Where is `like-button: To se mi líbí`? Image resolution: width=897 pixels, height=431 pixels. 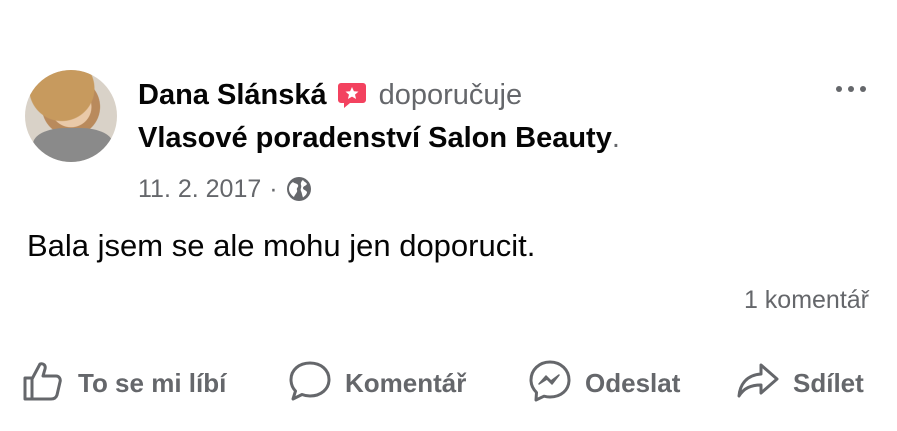 like-button: To se mi líbí is located at coordinates (123, 383).